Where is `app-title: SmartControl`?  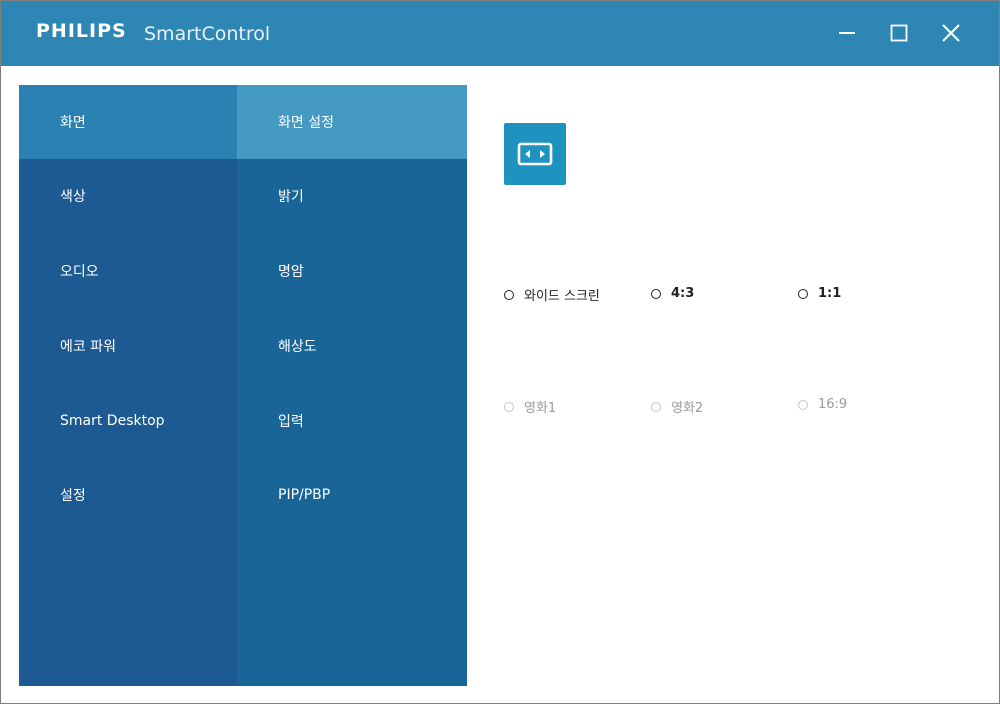 app-title: SmartControl is located at coordinates (207, 34).